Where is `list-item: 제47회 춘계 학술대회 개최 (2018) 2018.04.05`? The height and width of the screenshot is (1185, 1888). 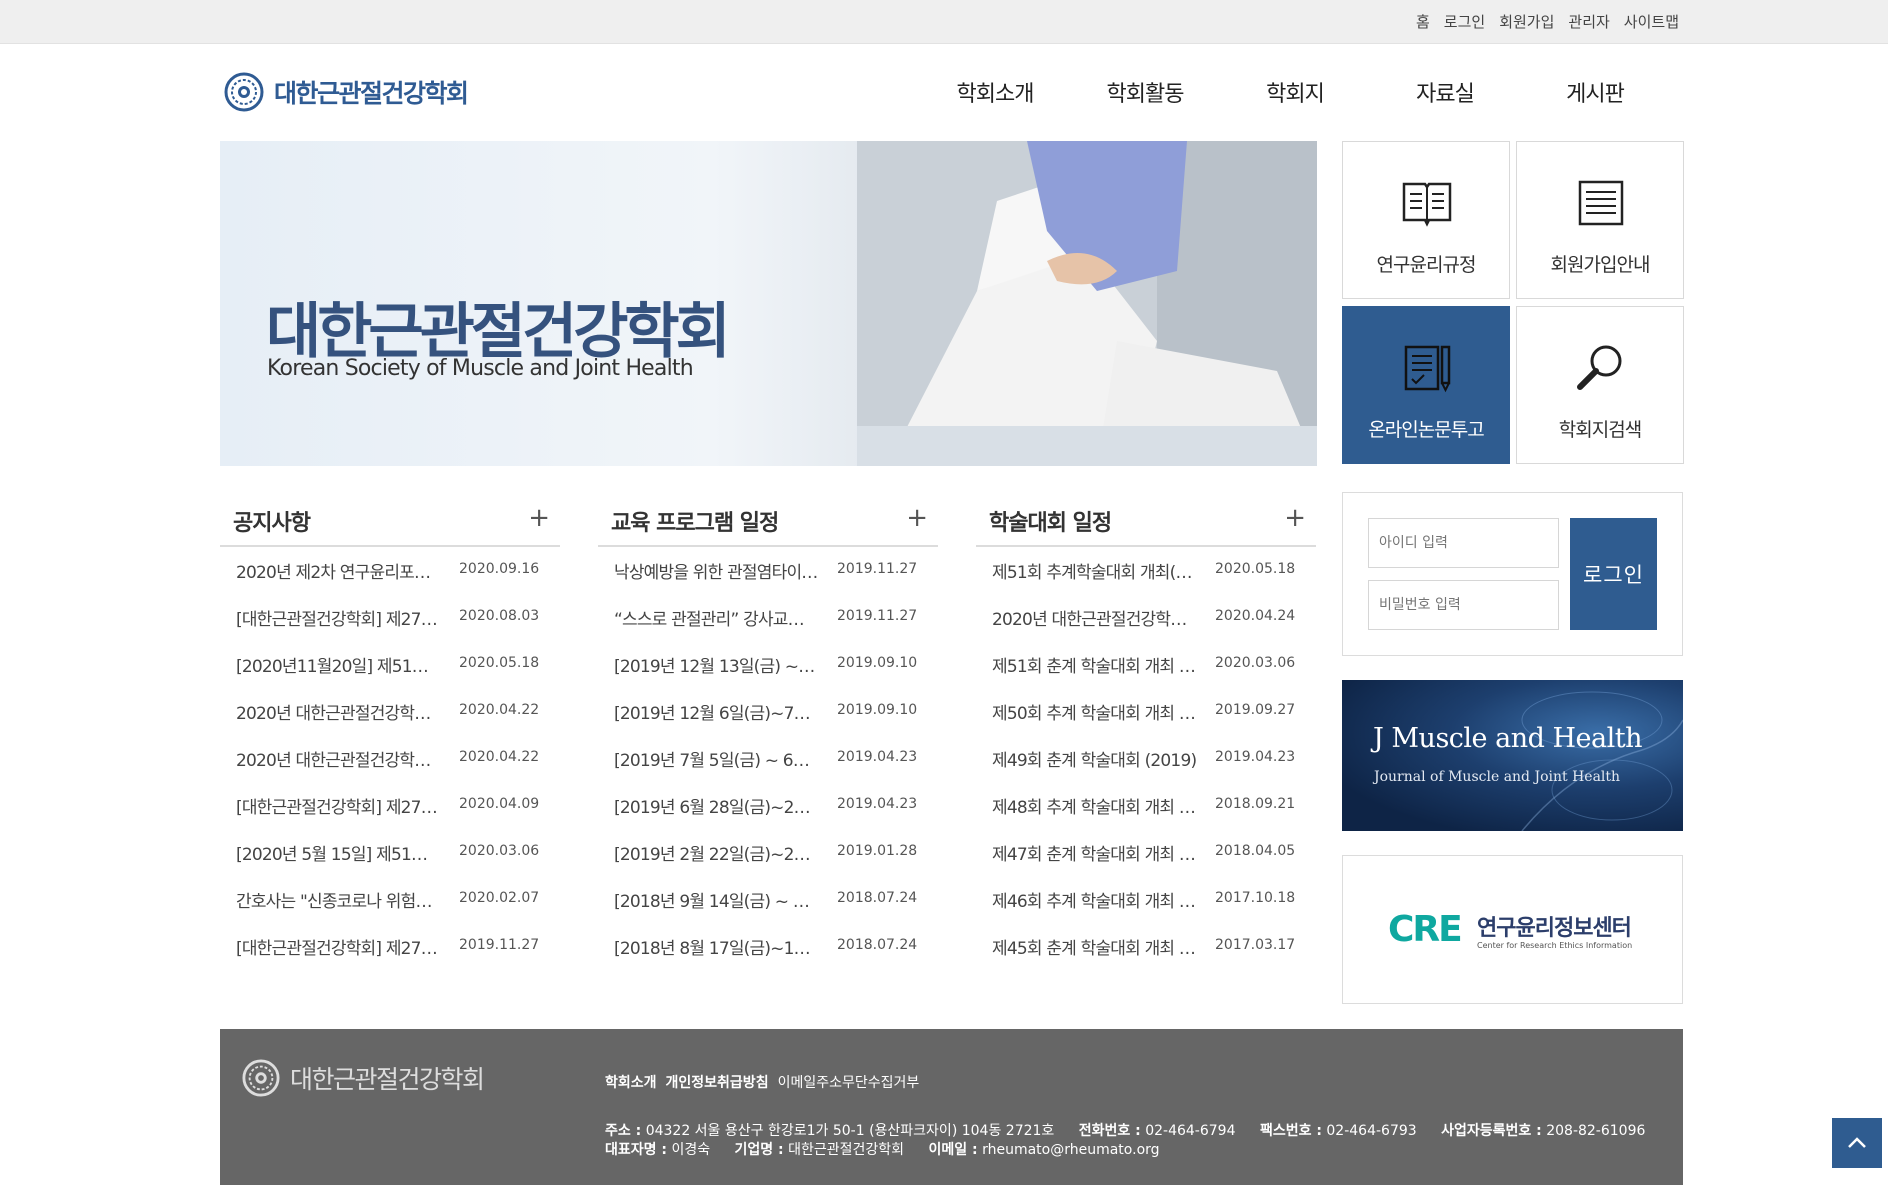 list-item: 제47회 춘계 학술대회 개최 (2018) 2018.04.05 is located at coordinates (1146, 852).